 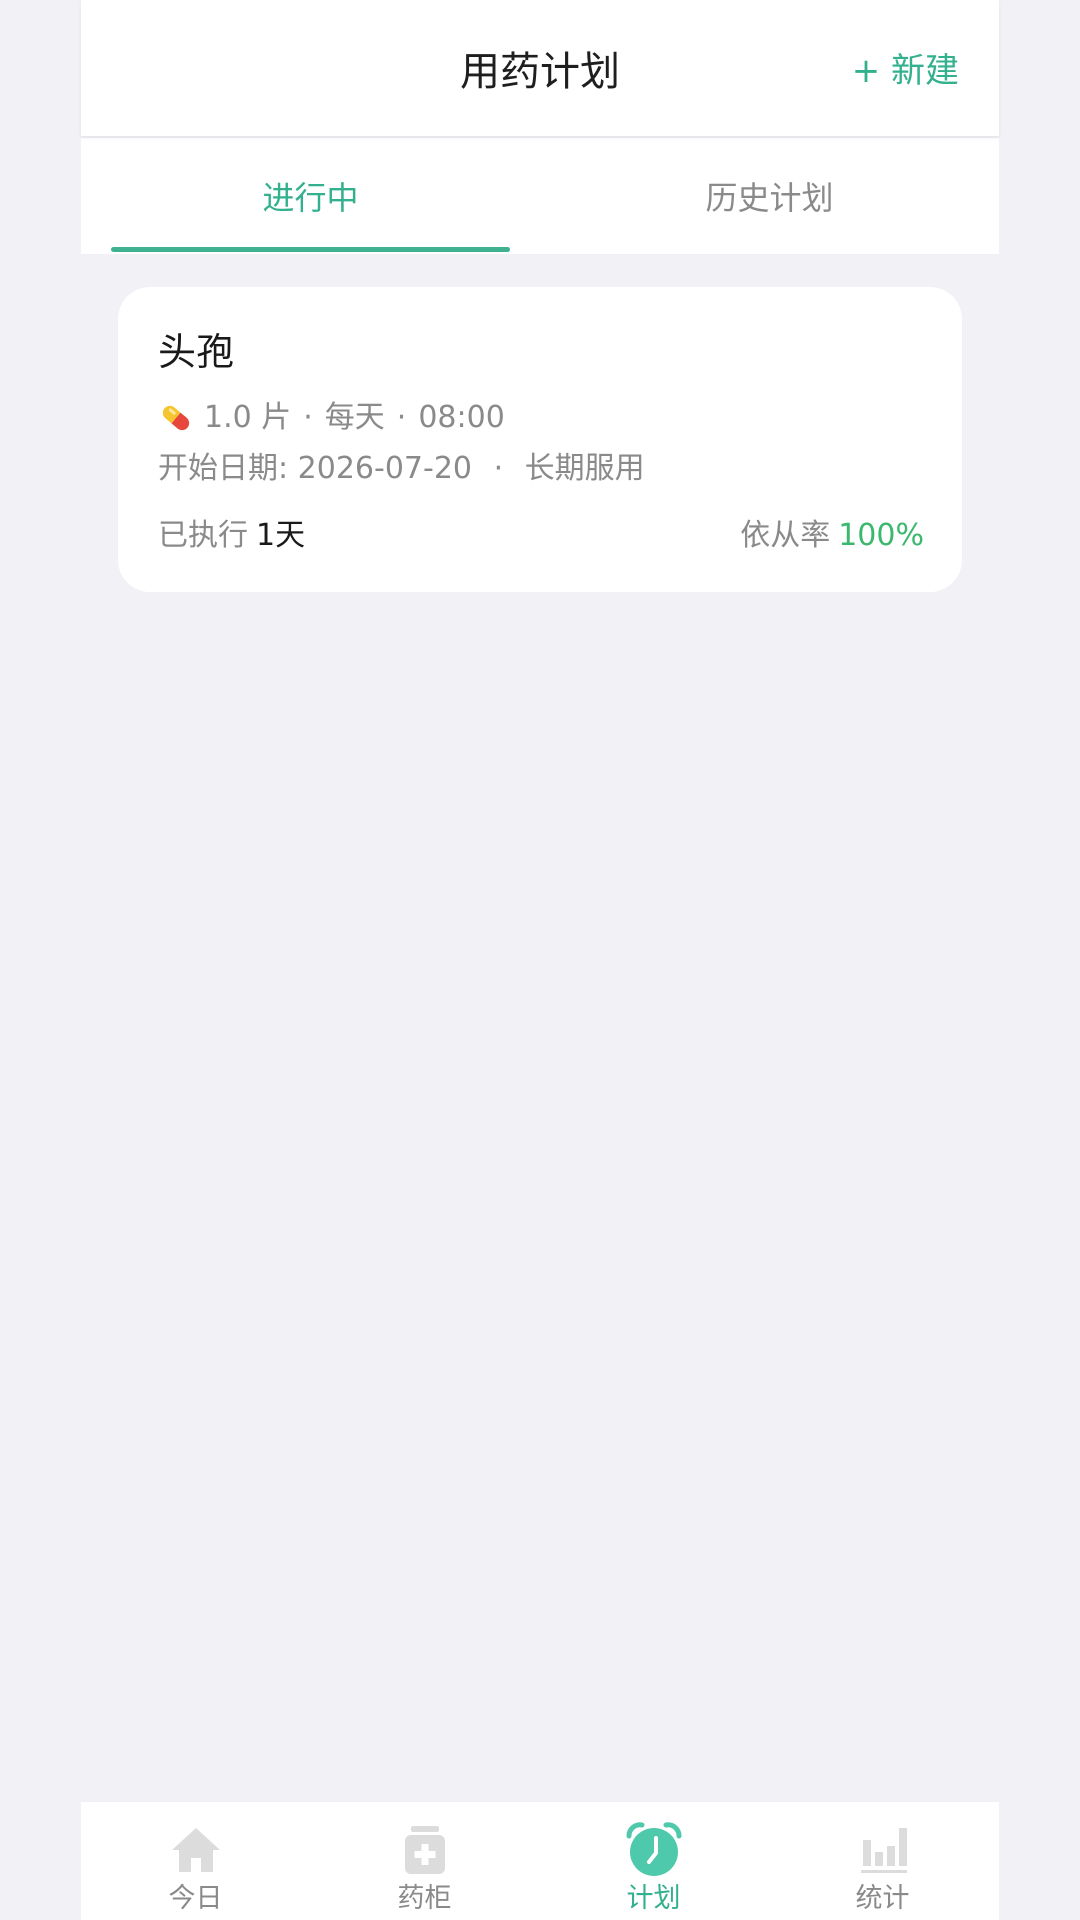 What do you see at coordinates (195, 1850) in the screenshot?
I see `home-icon` at bounding box center [195, 1850].